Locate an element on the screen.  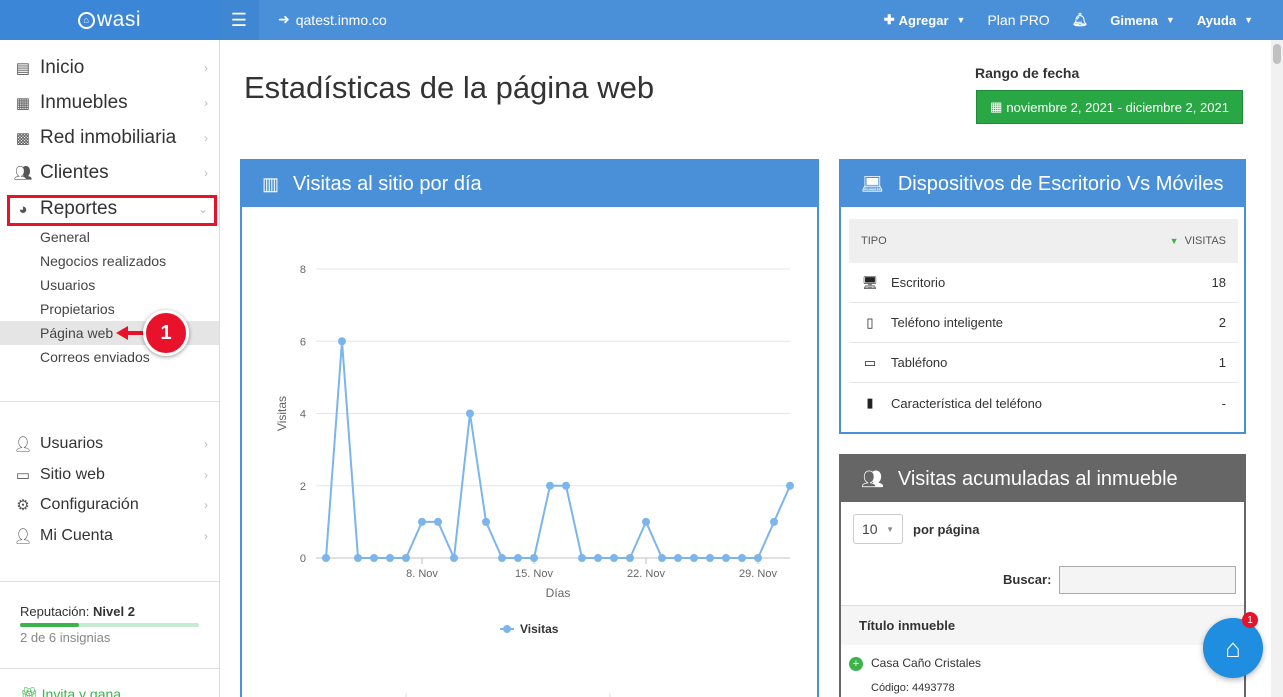
sidebar-item-inmuebles: ▦ Inmuebles › is located at coordinates (112, 103).